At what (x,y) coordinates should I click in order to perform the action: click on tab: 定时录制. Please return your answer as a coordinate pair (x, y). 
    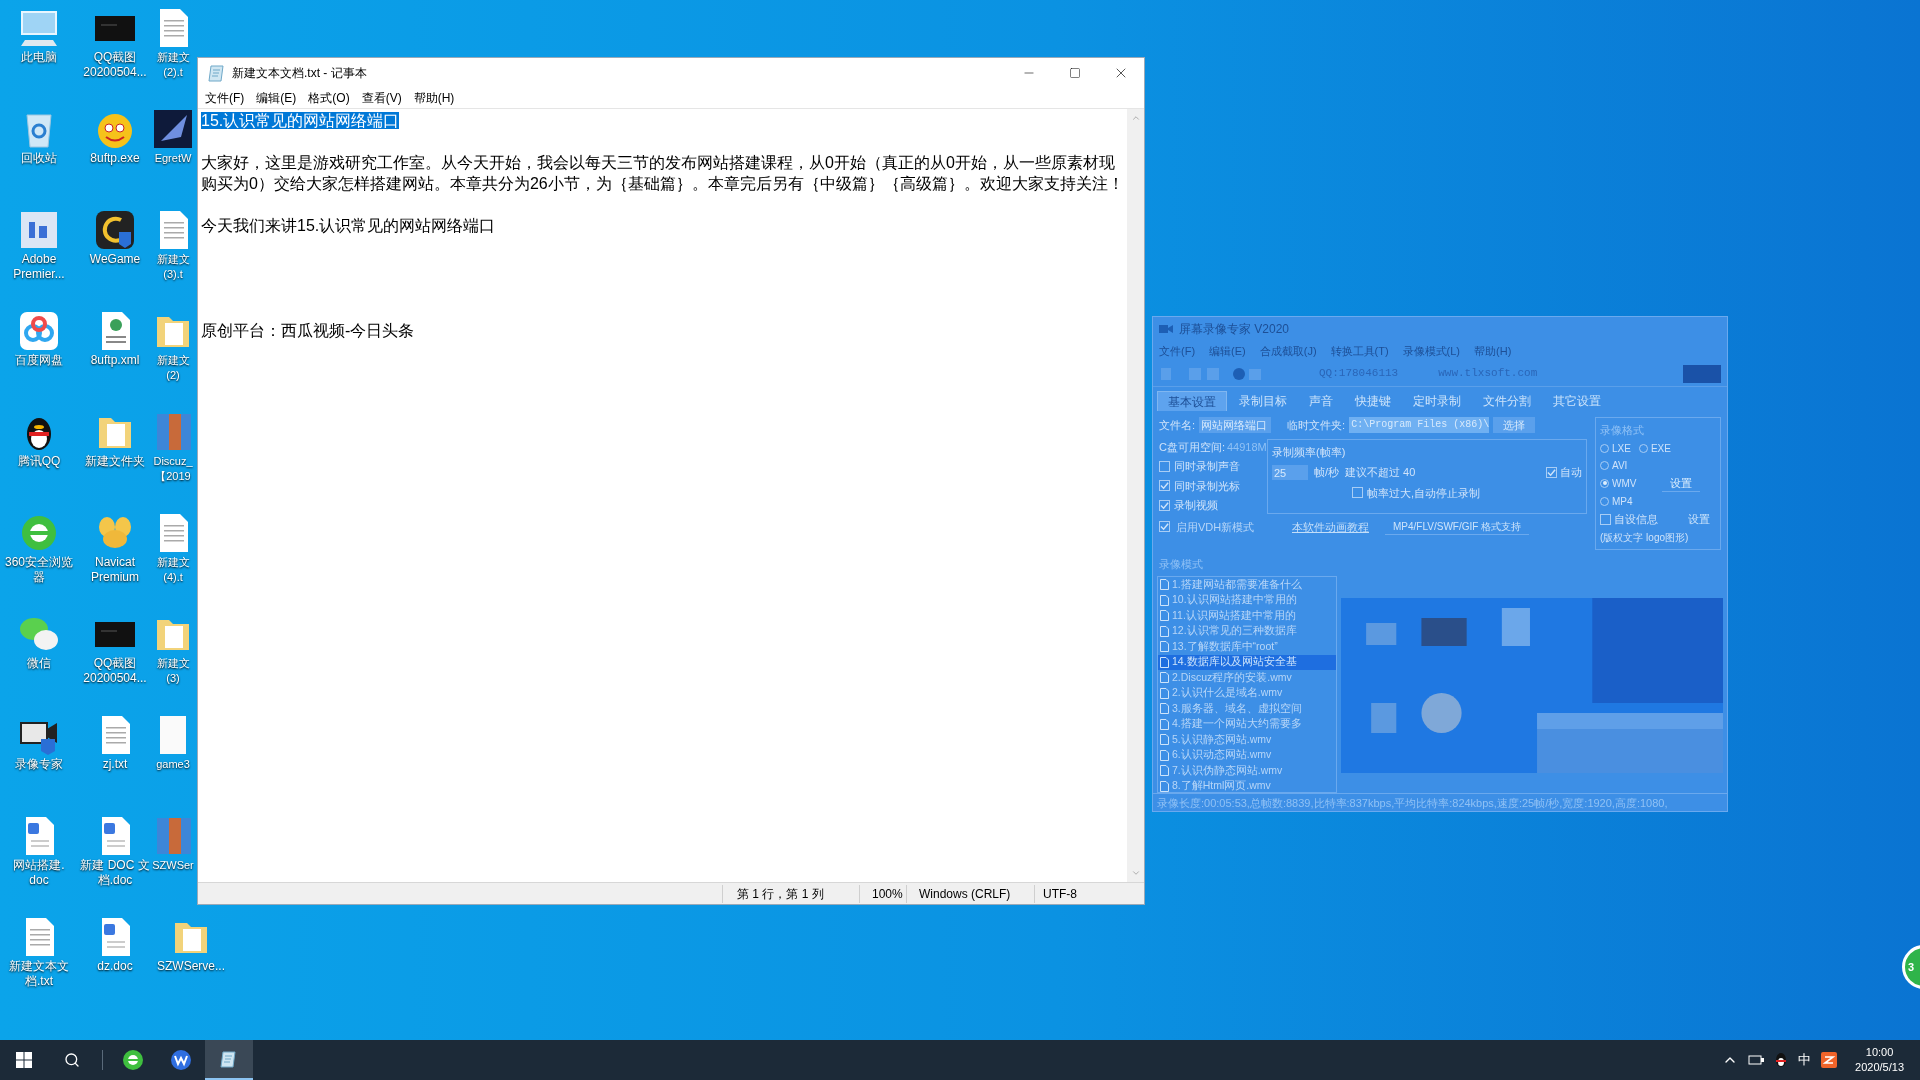
    Looking at the image, I should click on (1437, 401).